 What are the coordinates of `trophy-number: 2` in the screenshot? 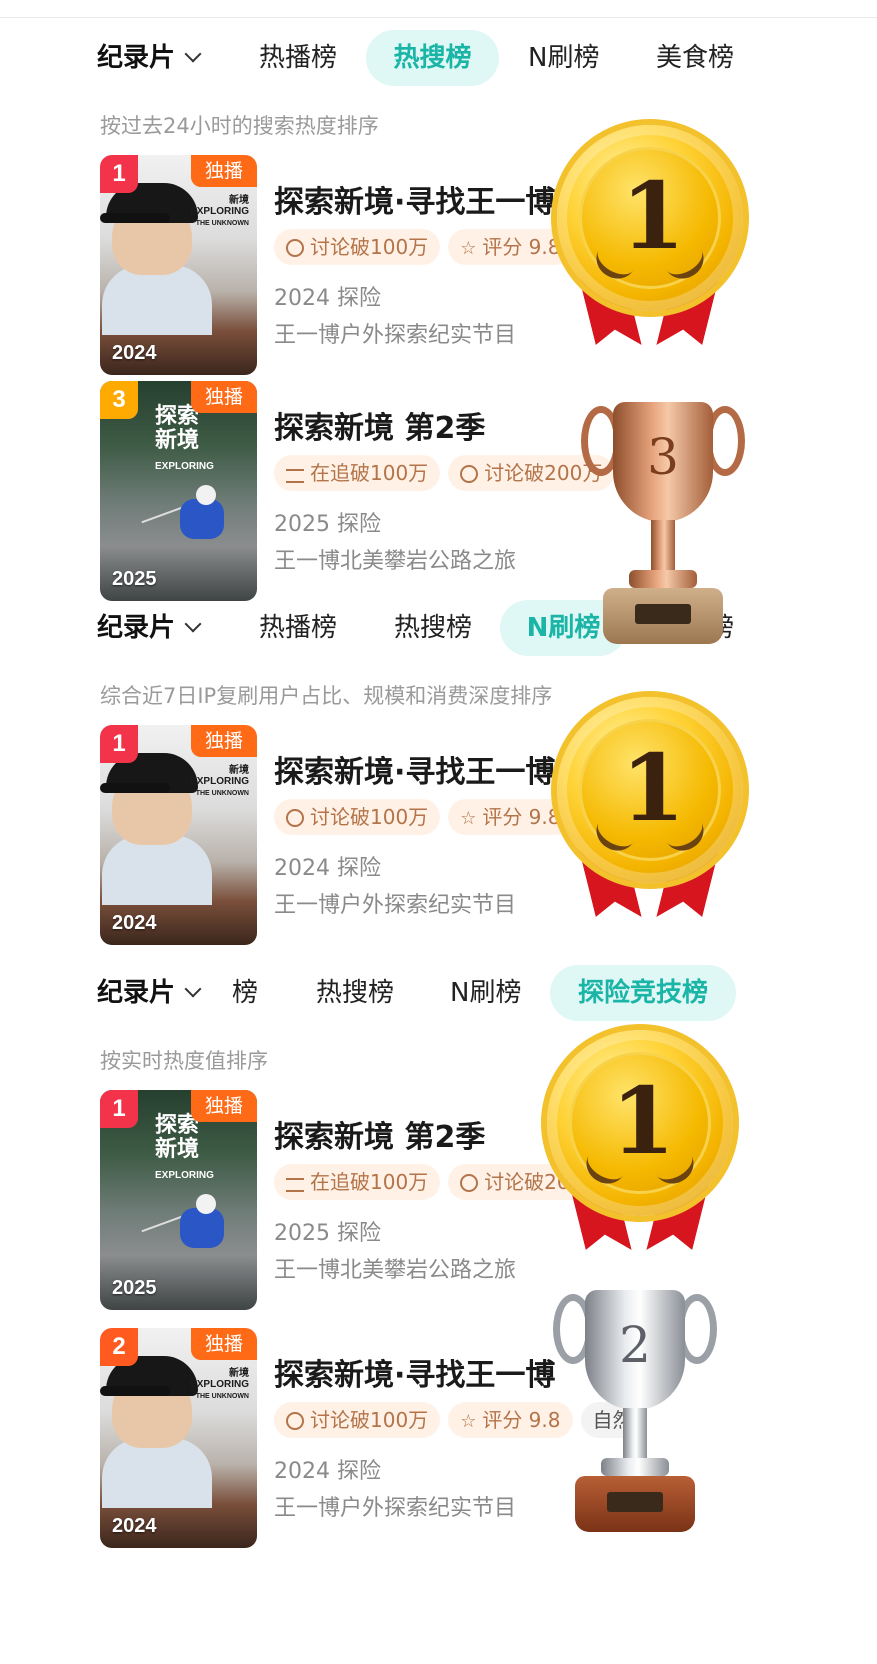 It's located at (635, 1345).